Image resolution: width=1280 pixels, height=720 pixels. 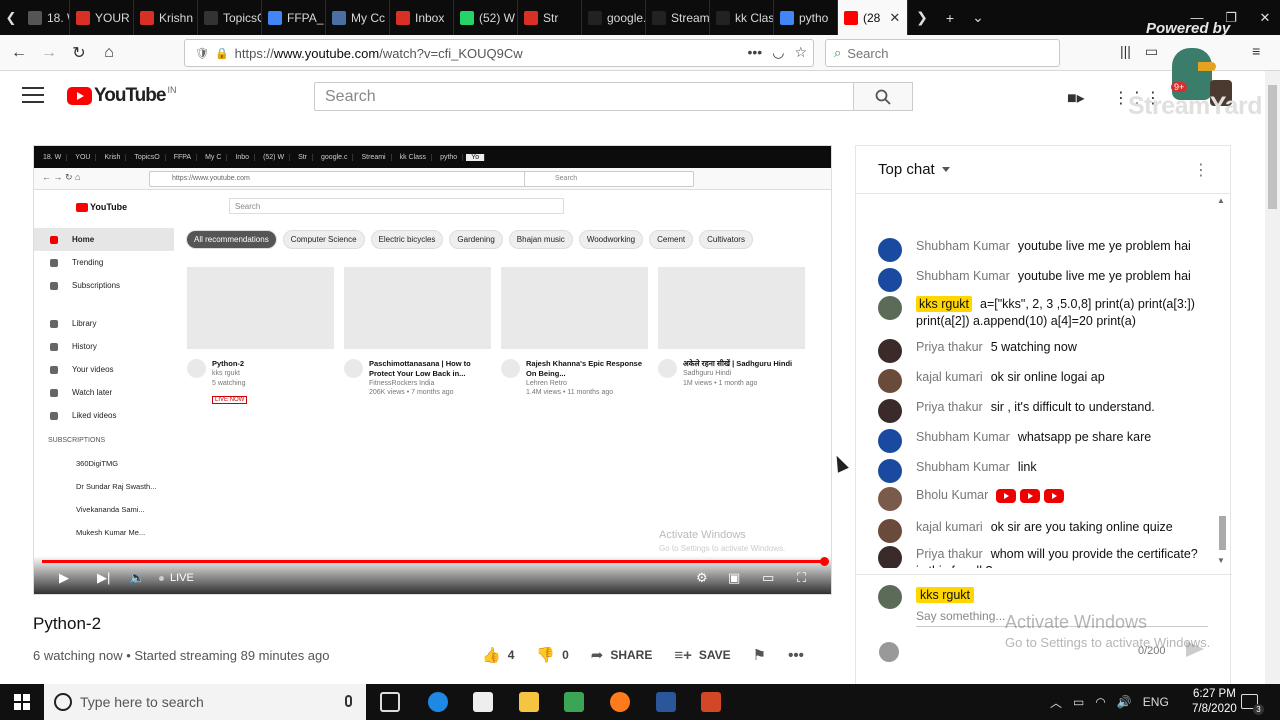 I want to click on browser-tab: TopicsOnT, so click(x=230, y=17).